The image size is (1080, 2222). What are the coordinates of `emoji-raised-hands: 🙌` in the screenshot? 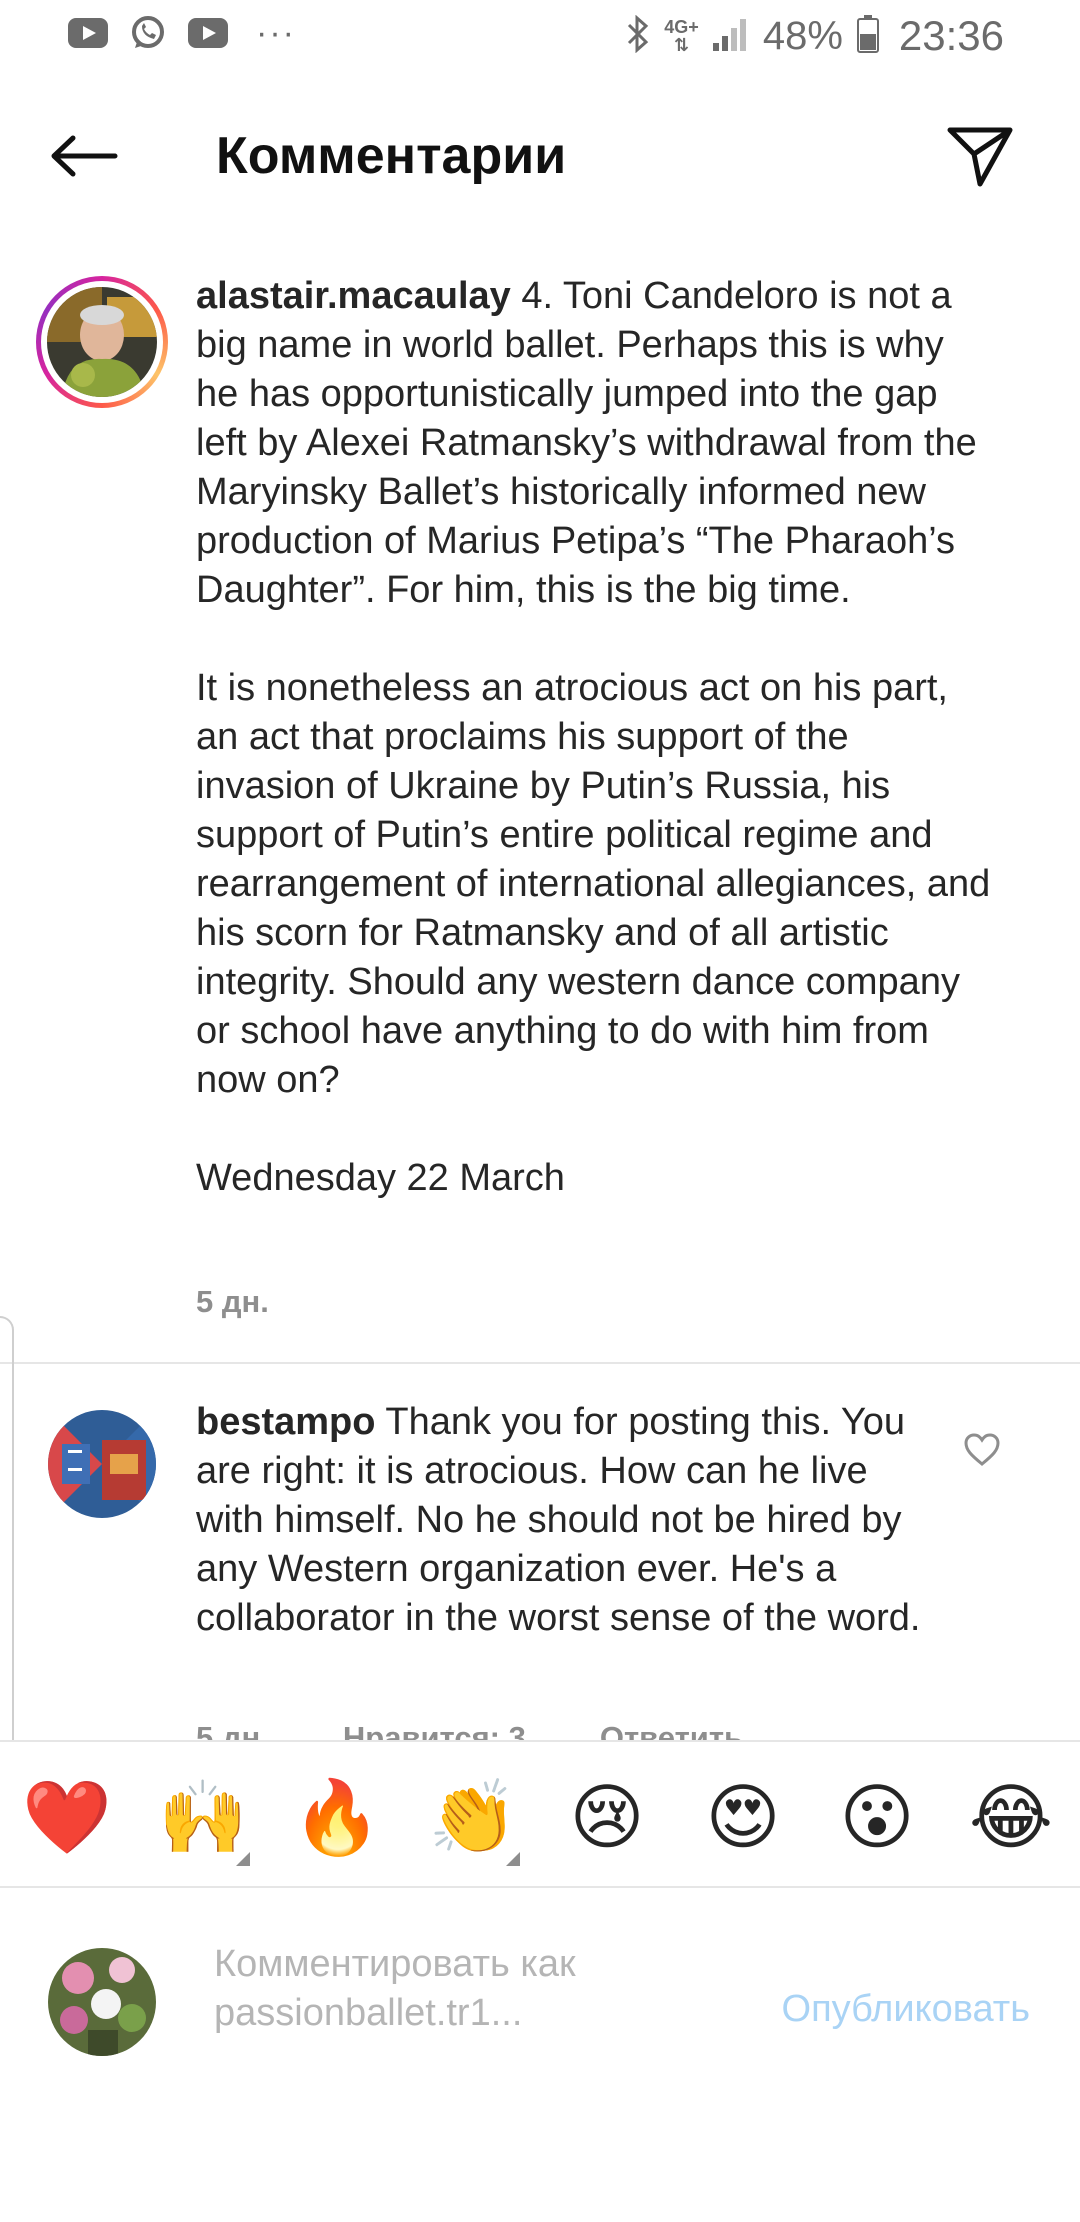 It's located at (204, 1819).